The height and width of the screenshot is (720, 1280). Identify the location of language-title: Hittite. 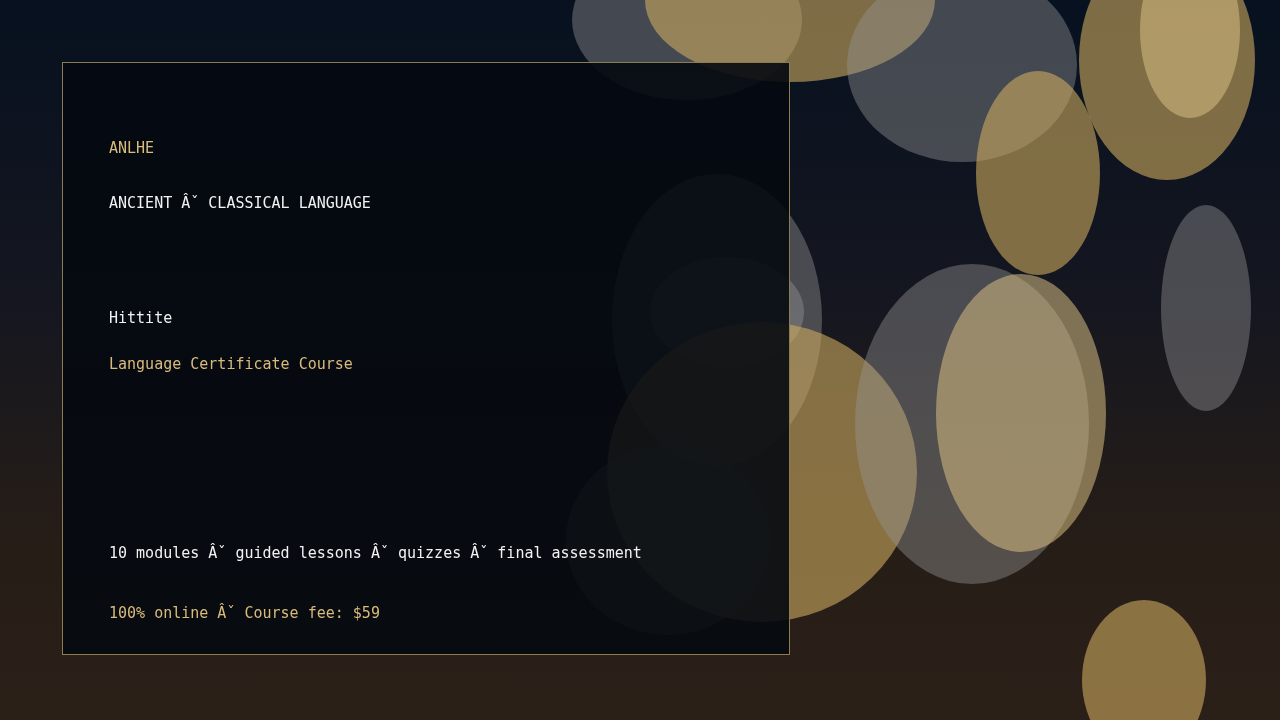
(141, 318).